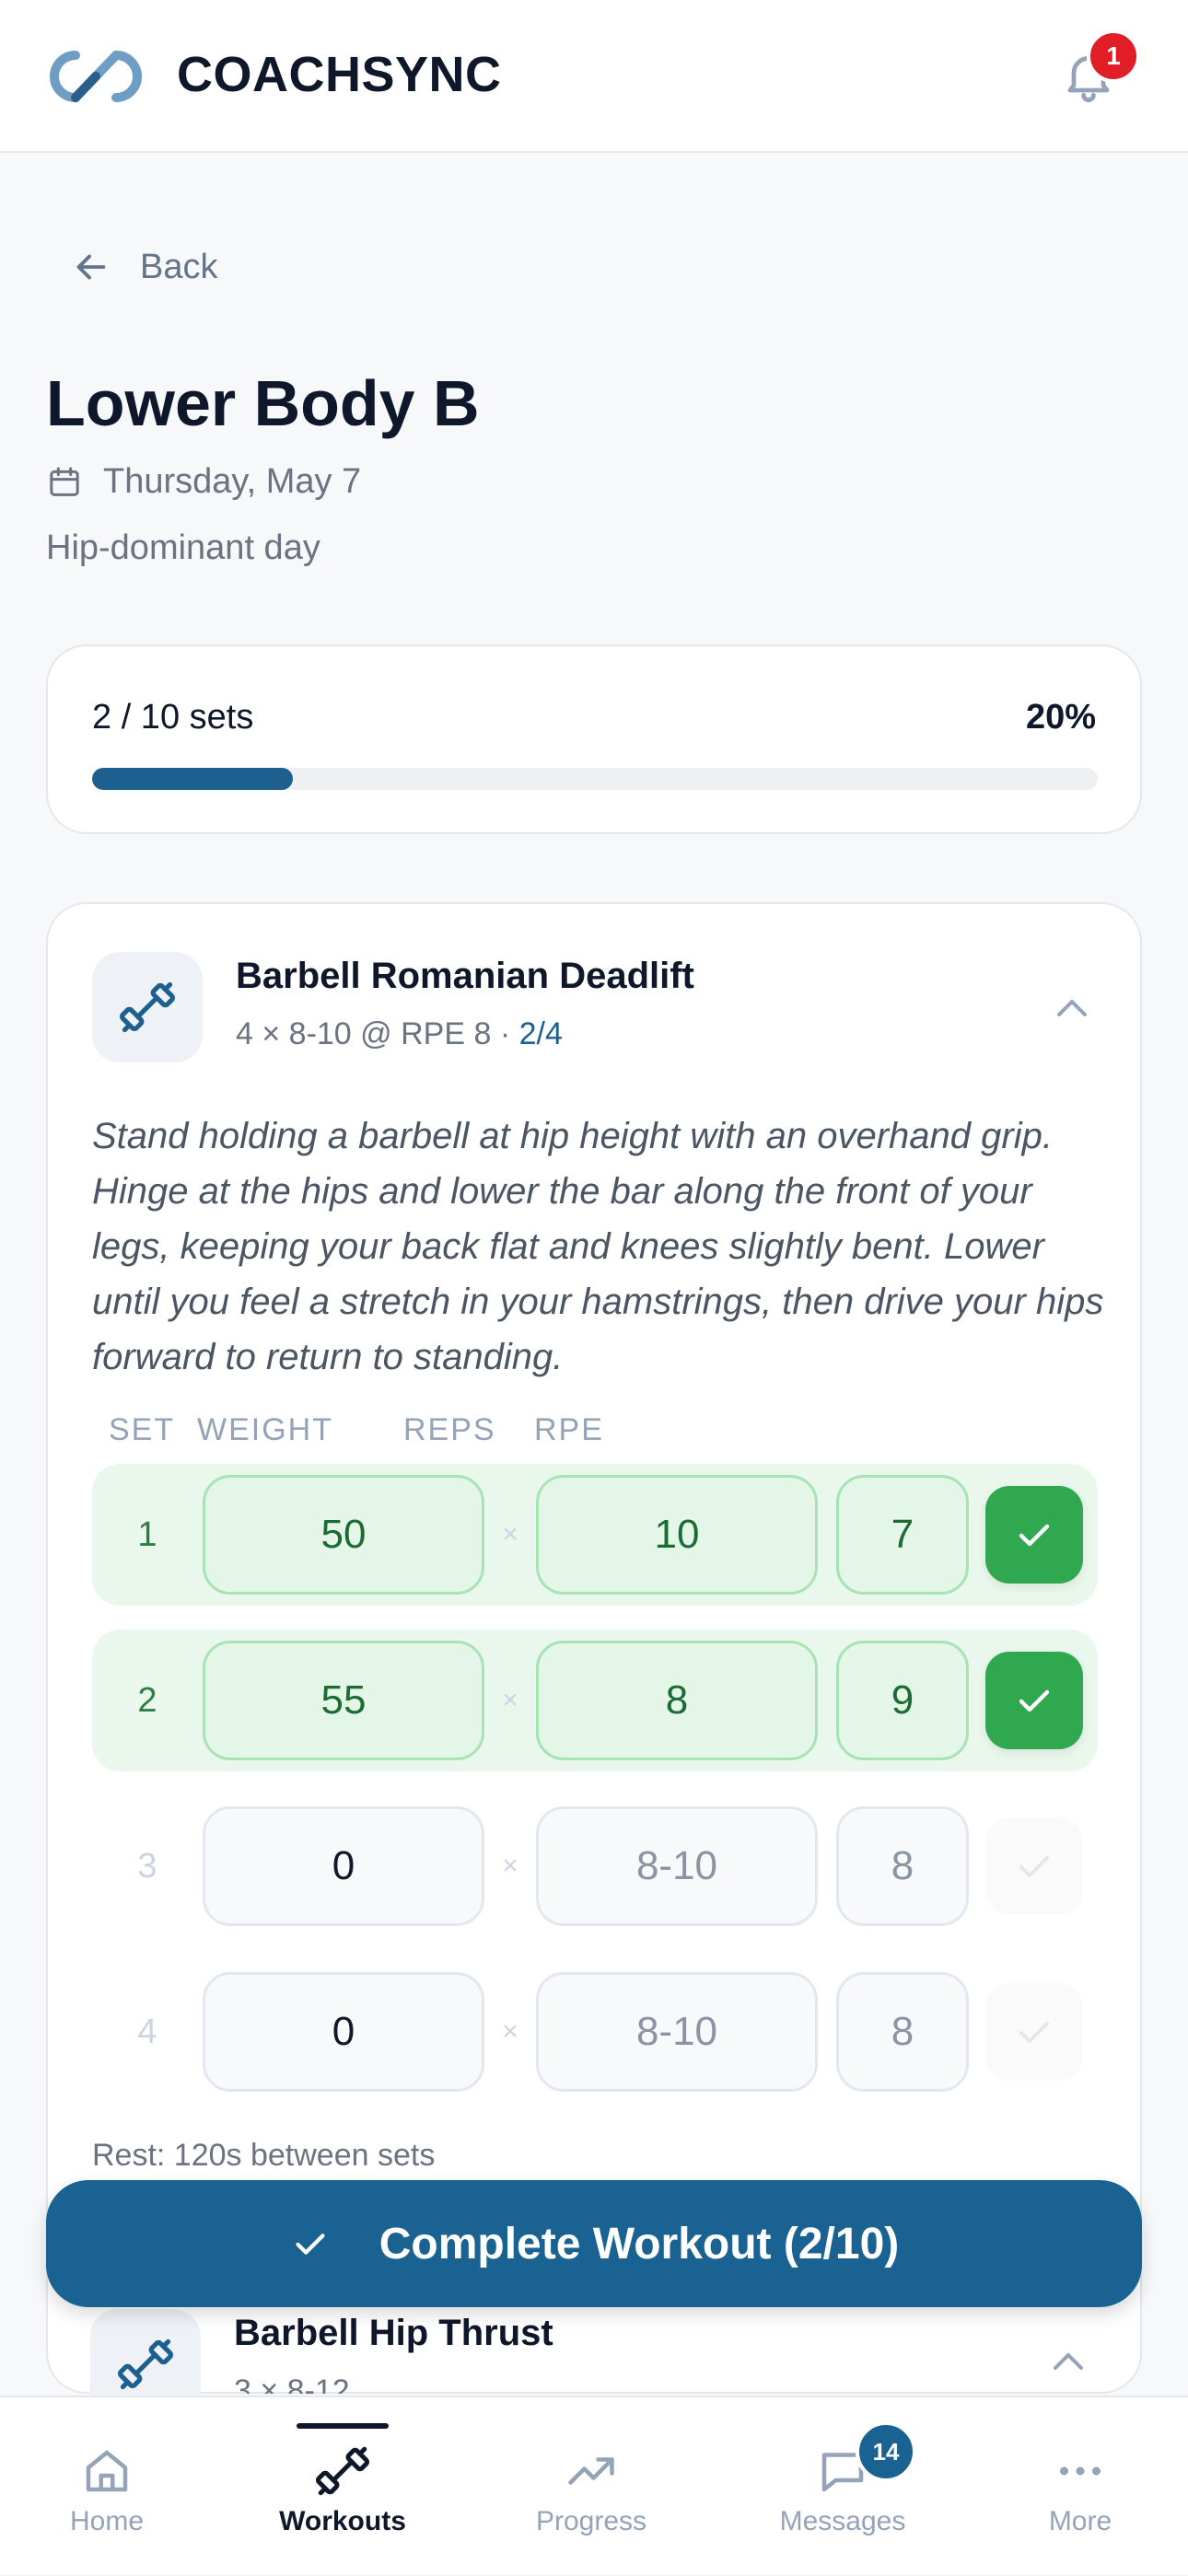 Image resolution: width=1188 pixels, height=2576 pixels. Describe the element at coordinates (1060, 717) in the screenshot. I see `progress-percent: 20%` at that location.